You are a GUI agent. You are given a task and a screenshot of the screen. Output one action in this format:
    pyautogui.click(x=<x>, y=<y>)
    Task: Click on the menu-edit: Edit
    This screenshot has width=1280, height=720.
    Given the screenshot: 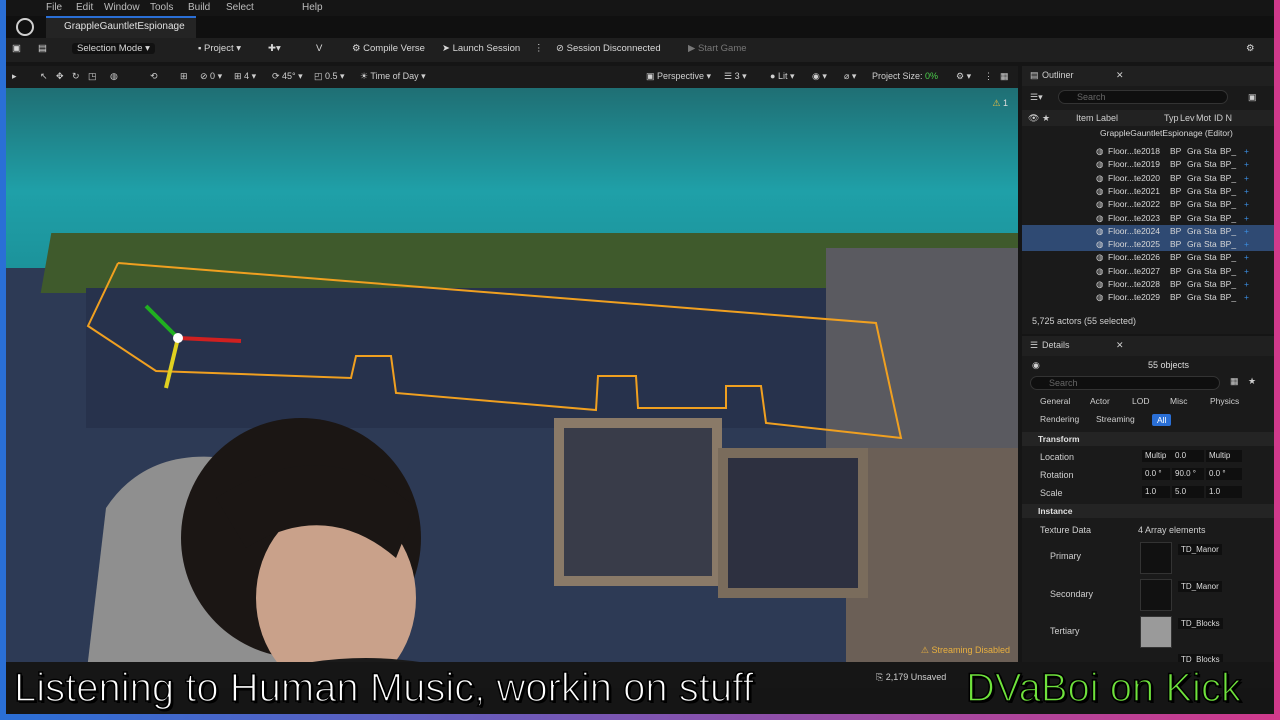 What is the action you would take?
    pyautogui.click(x=84, y=7)
    